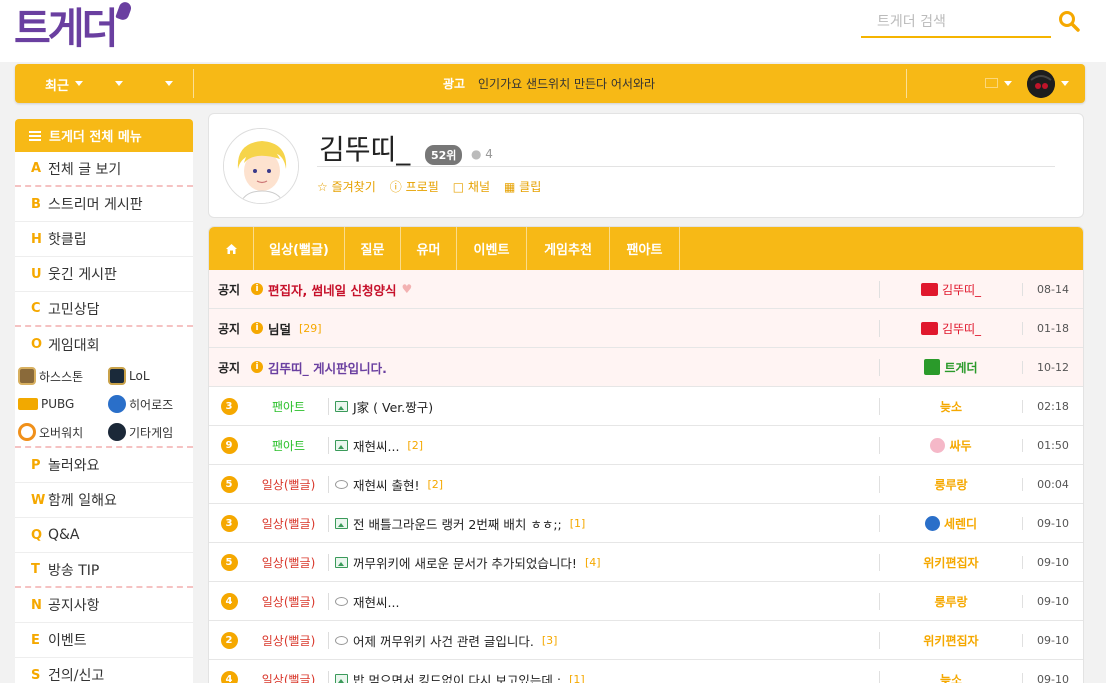 This screenshot has height=683, width=1106. What do you see at coordinates (104, 570) in the screenshot?
I see `sidebar-item-broadcast-tip: T 방송 TIP` at bounding box center [104, 570].